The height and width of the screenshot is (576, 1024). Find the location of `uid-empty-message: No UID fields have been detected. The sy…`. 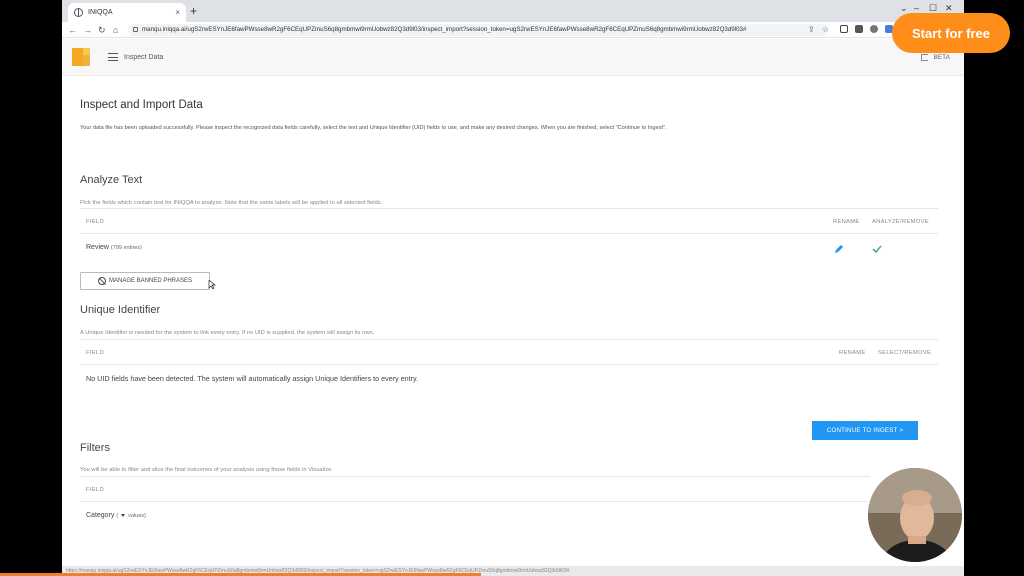

uid-empty-message: No UID fields have been detected. The sy… is located at coordinates (252, 378).